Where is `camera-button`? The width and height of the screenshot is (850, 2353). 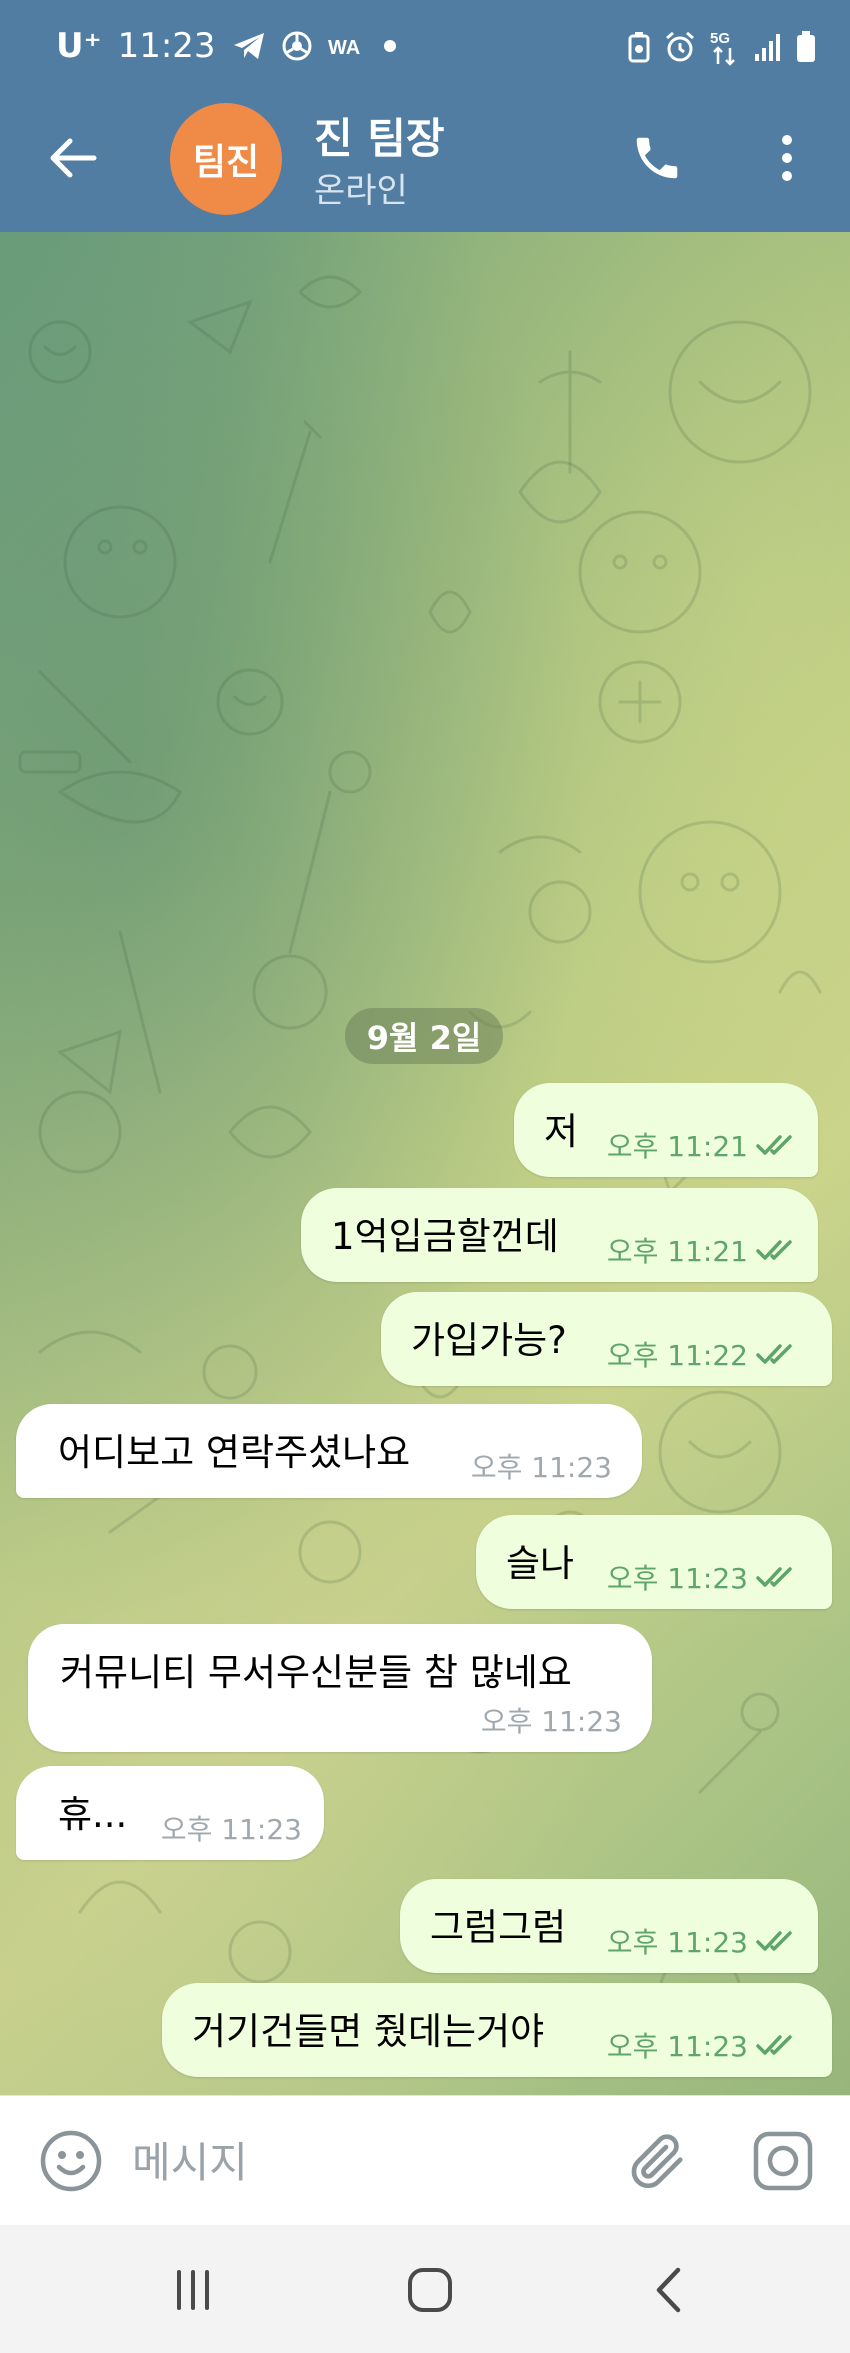
camera-button is located at coordinates (783, 2161).